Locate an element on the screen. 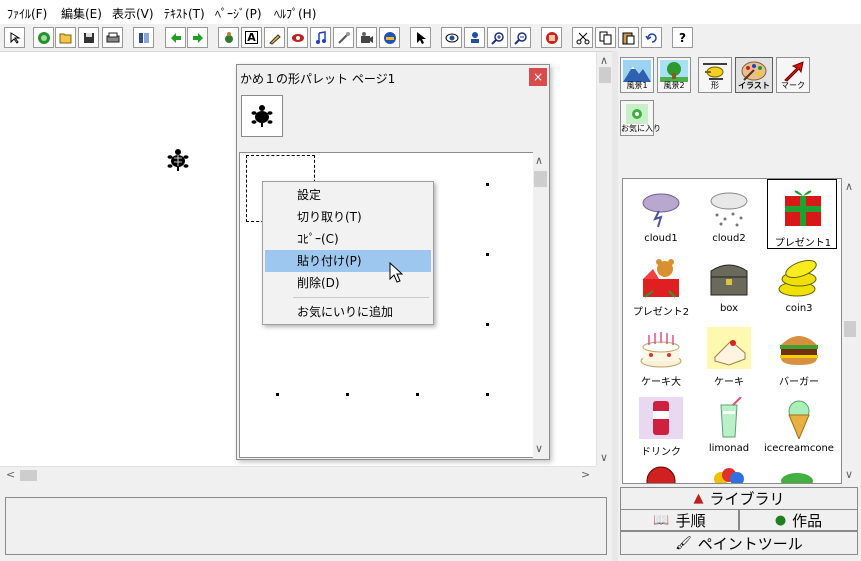  pointer-icon is located at coordinates (420, 37).